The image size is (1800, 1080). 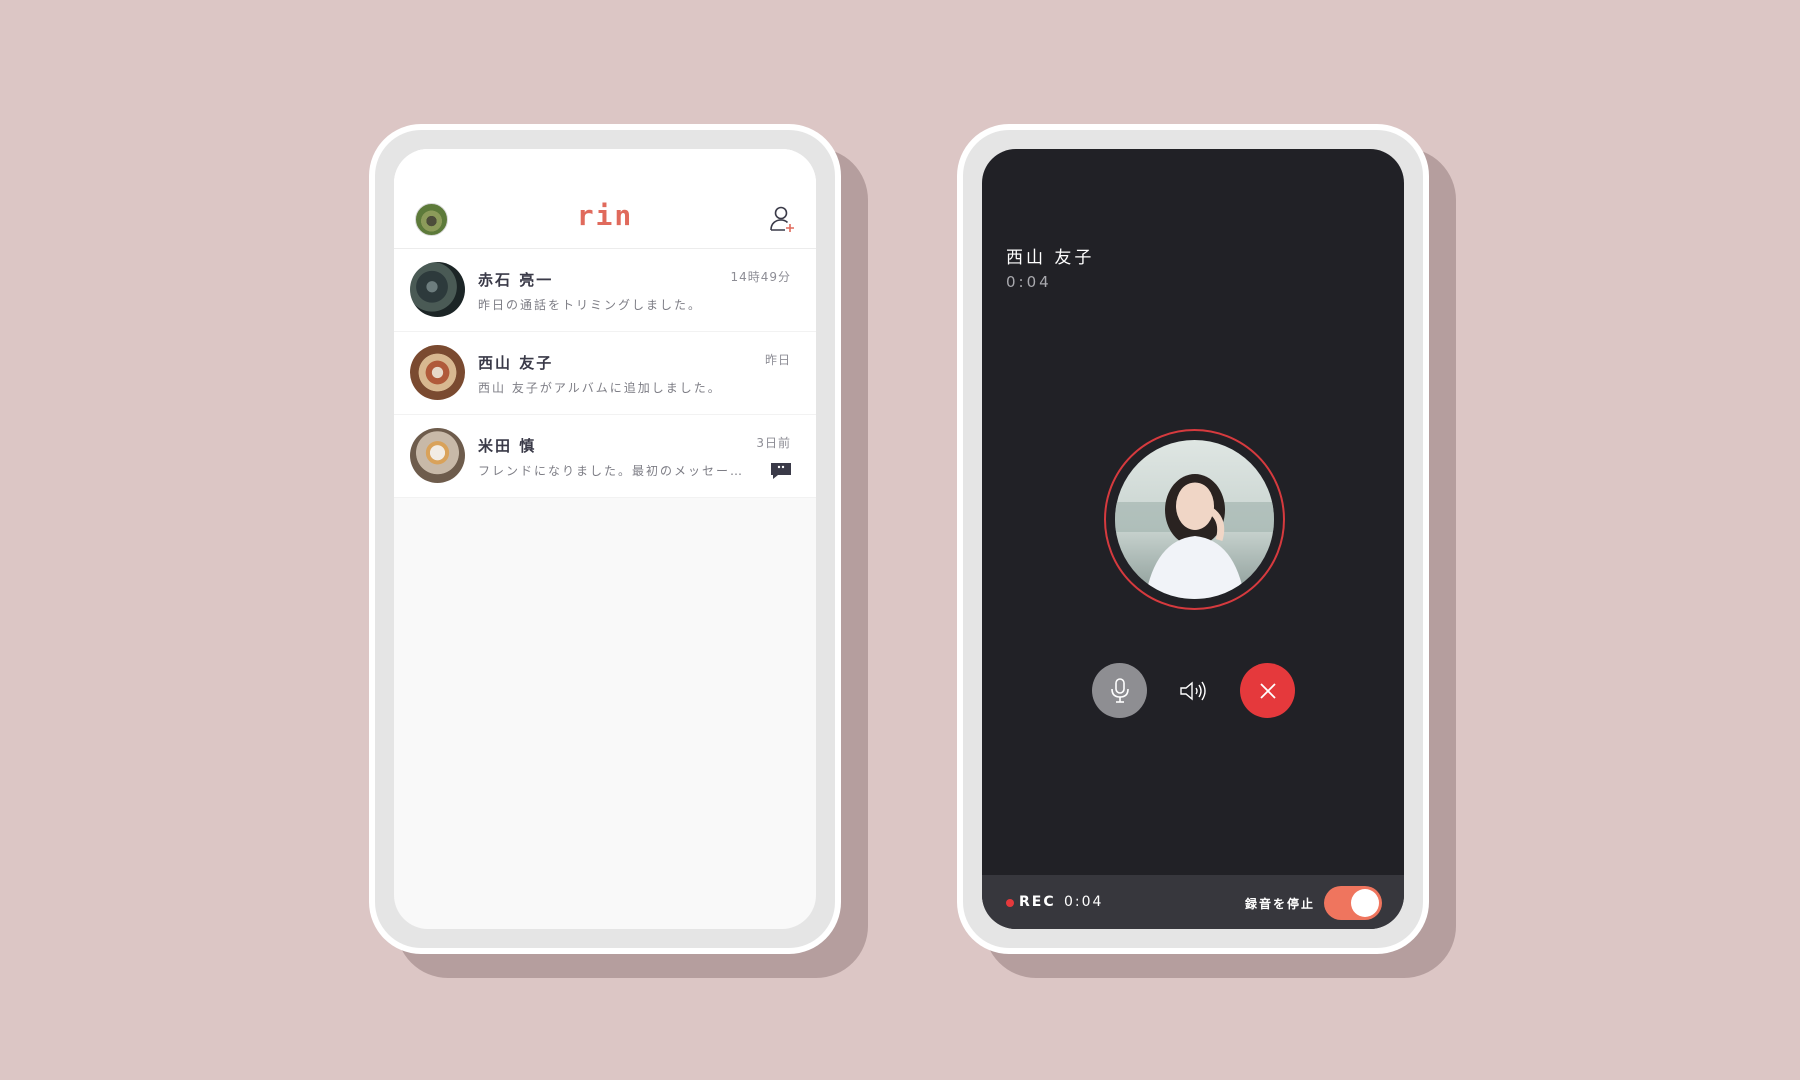 What do you see at coordinates (507, 446) in the screenshot?
I see `chat-name: 米田 慎` at bounding box center [507, 446].